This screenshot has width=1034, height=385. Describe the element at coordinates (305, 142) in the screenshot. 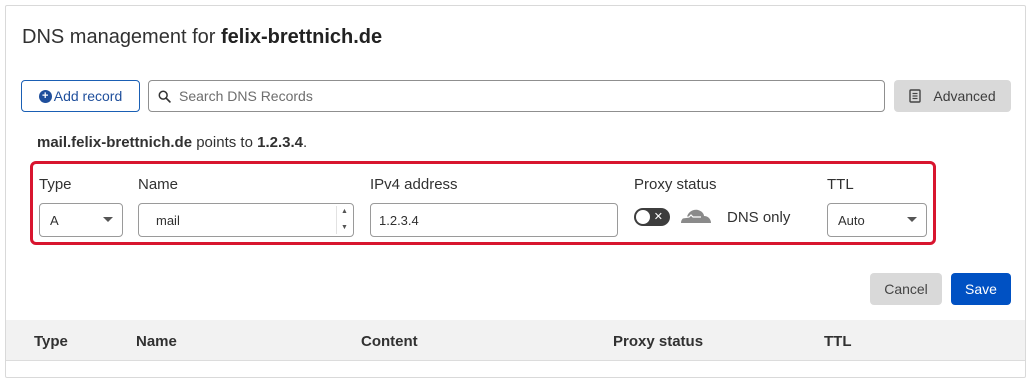

I see `summary-end: .` at that location.